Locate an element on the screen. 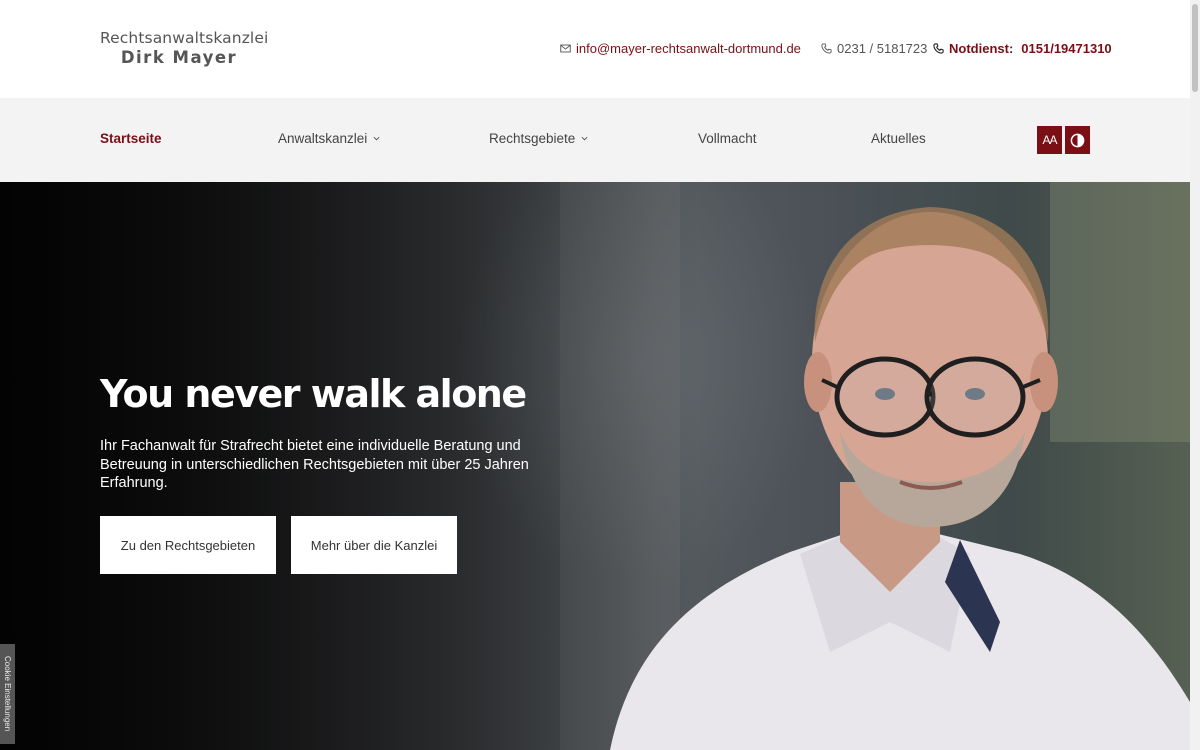  cookie-settings-label: Cookie Einstellungen is located at coordinates (7, 694).